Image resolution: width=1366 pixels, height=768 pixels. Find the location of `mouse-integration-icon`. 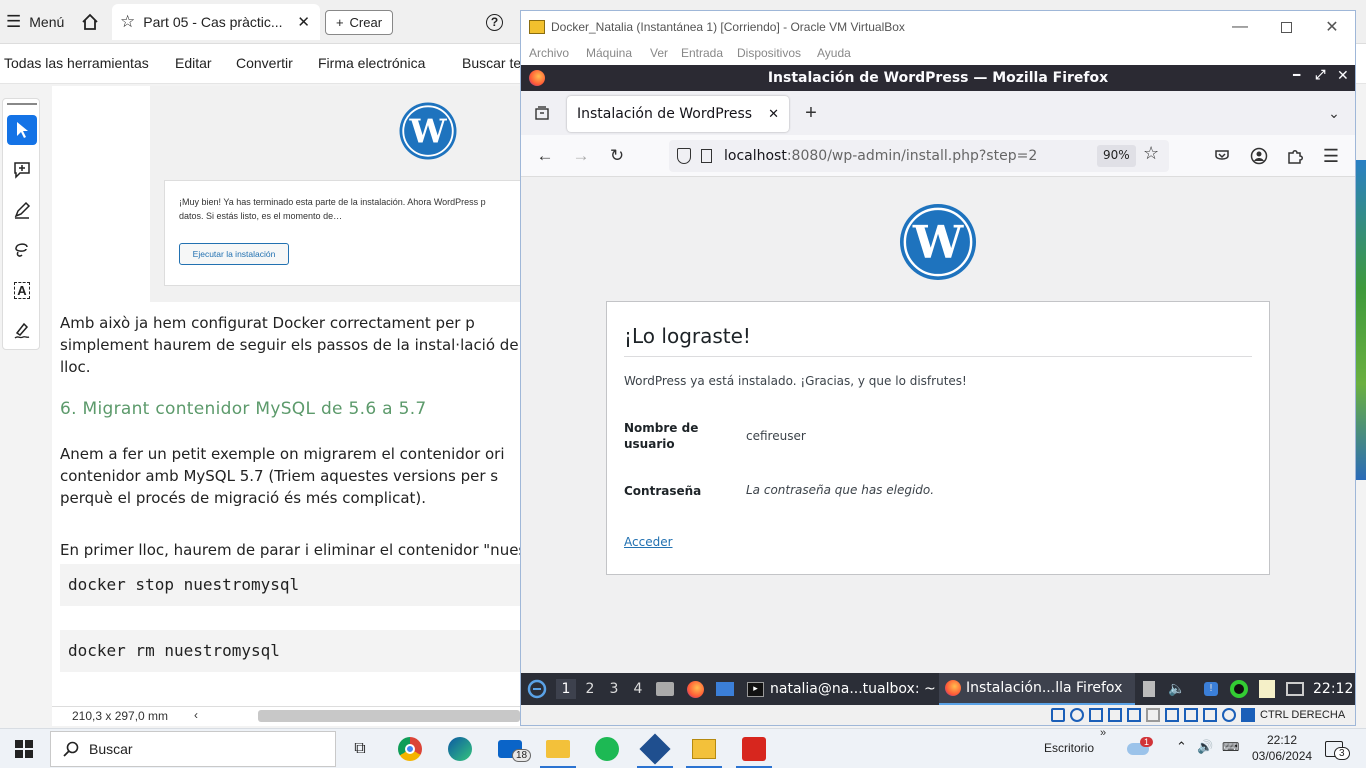

mouse-integration-icon is located at coordinates (1229, 715).